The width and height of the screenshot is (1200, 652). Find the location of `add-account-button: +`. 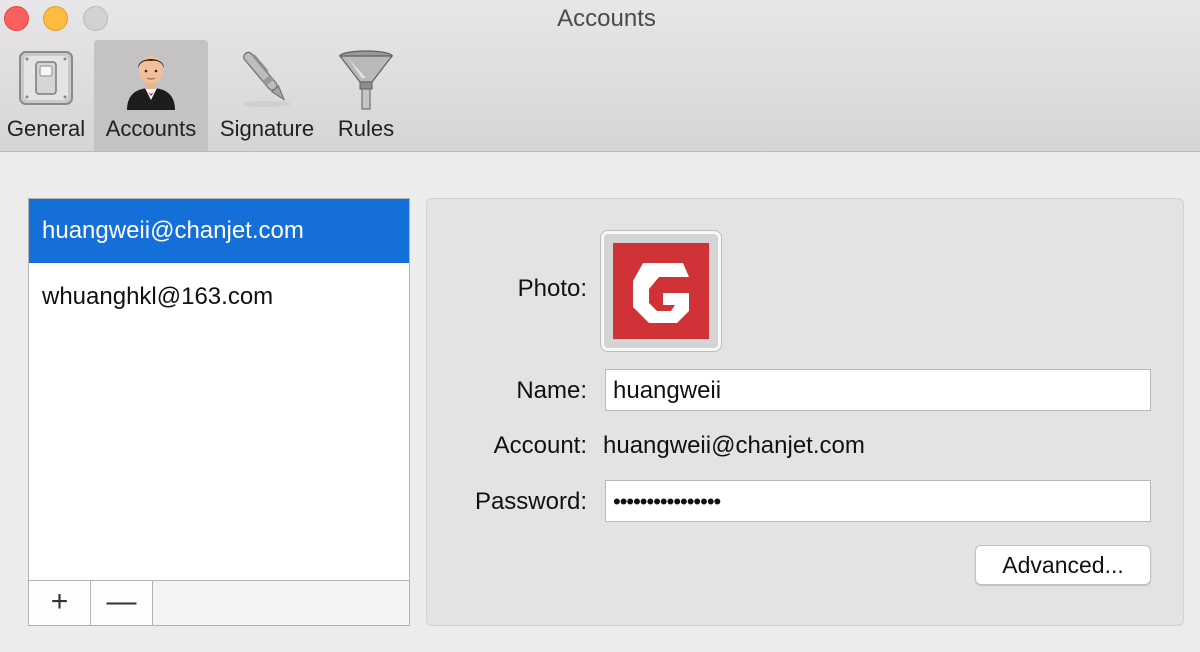

add-account-button: + is located at coordinates (60, 603).